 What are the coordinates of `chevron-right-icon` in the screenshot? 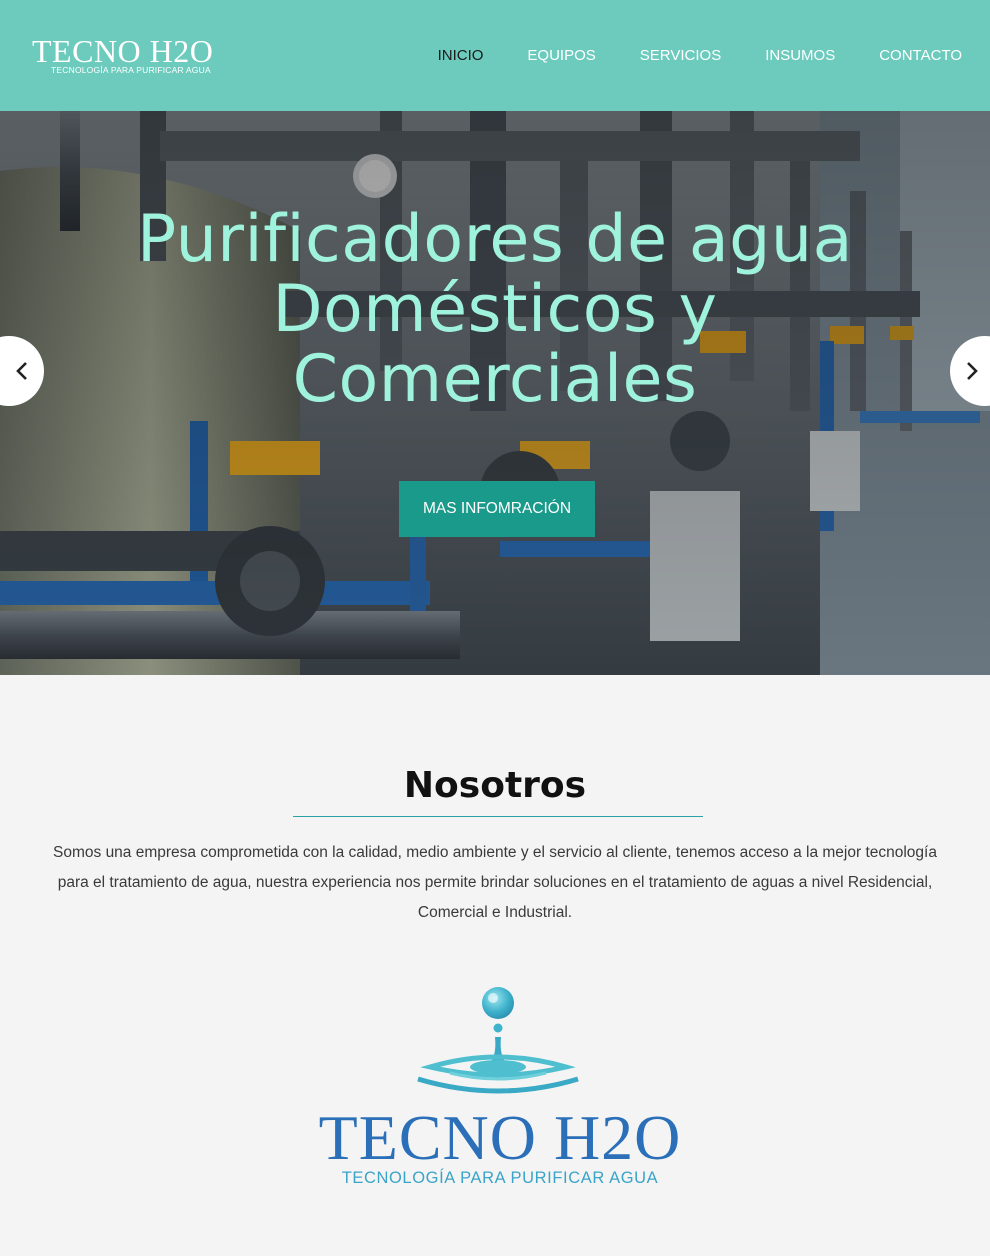 It's located at (972, 371).